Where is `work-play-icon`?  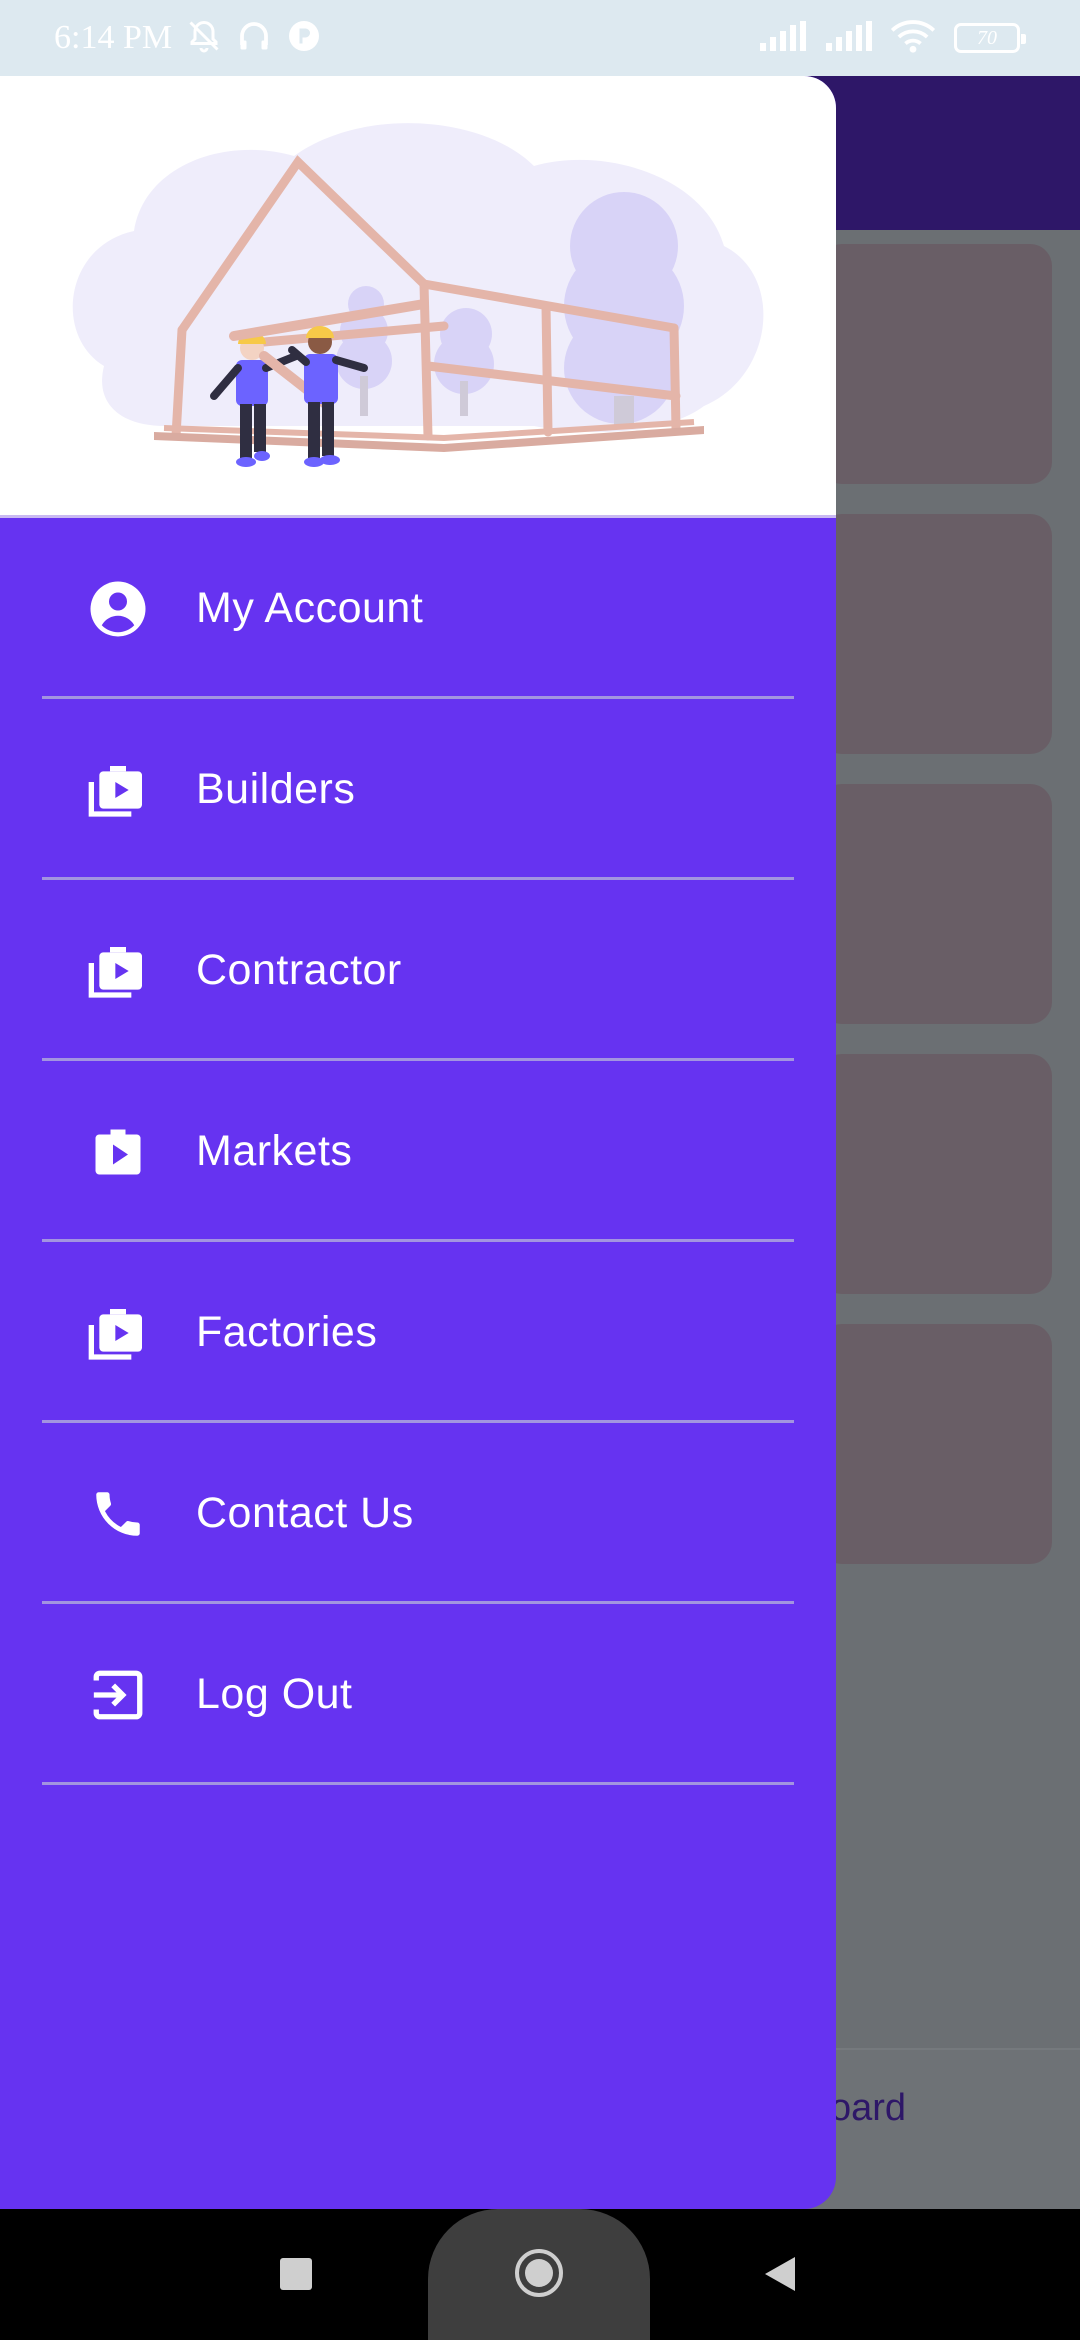 work-play-icon is located at coordinates (118, 1152).